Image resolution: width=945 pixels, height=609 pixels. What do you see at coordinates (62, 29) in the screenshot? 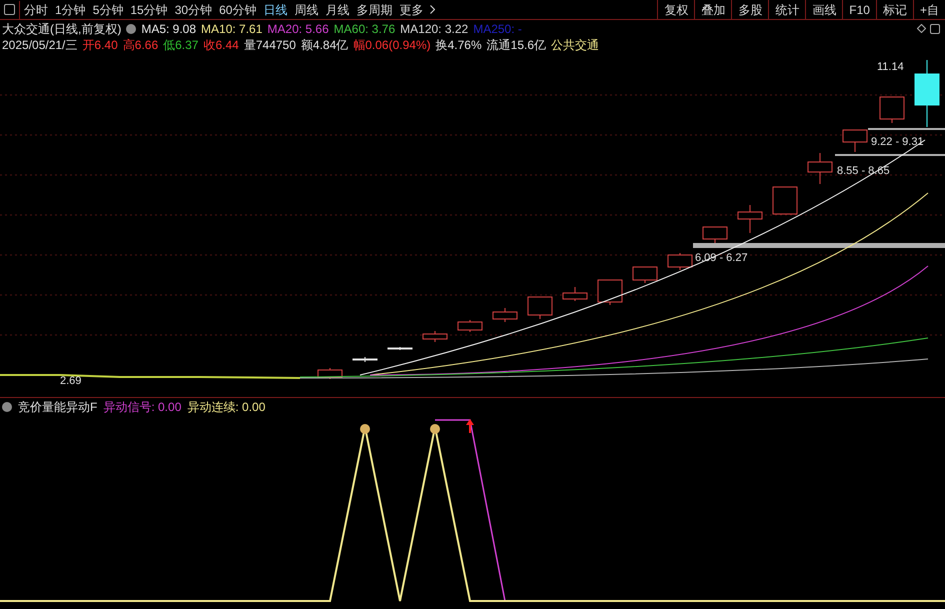
I see `stock-title: 大众交通(日线,前复权)` at bounding box center [62, 29].